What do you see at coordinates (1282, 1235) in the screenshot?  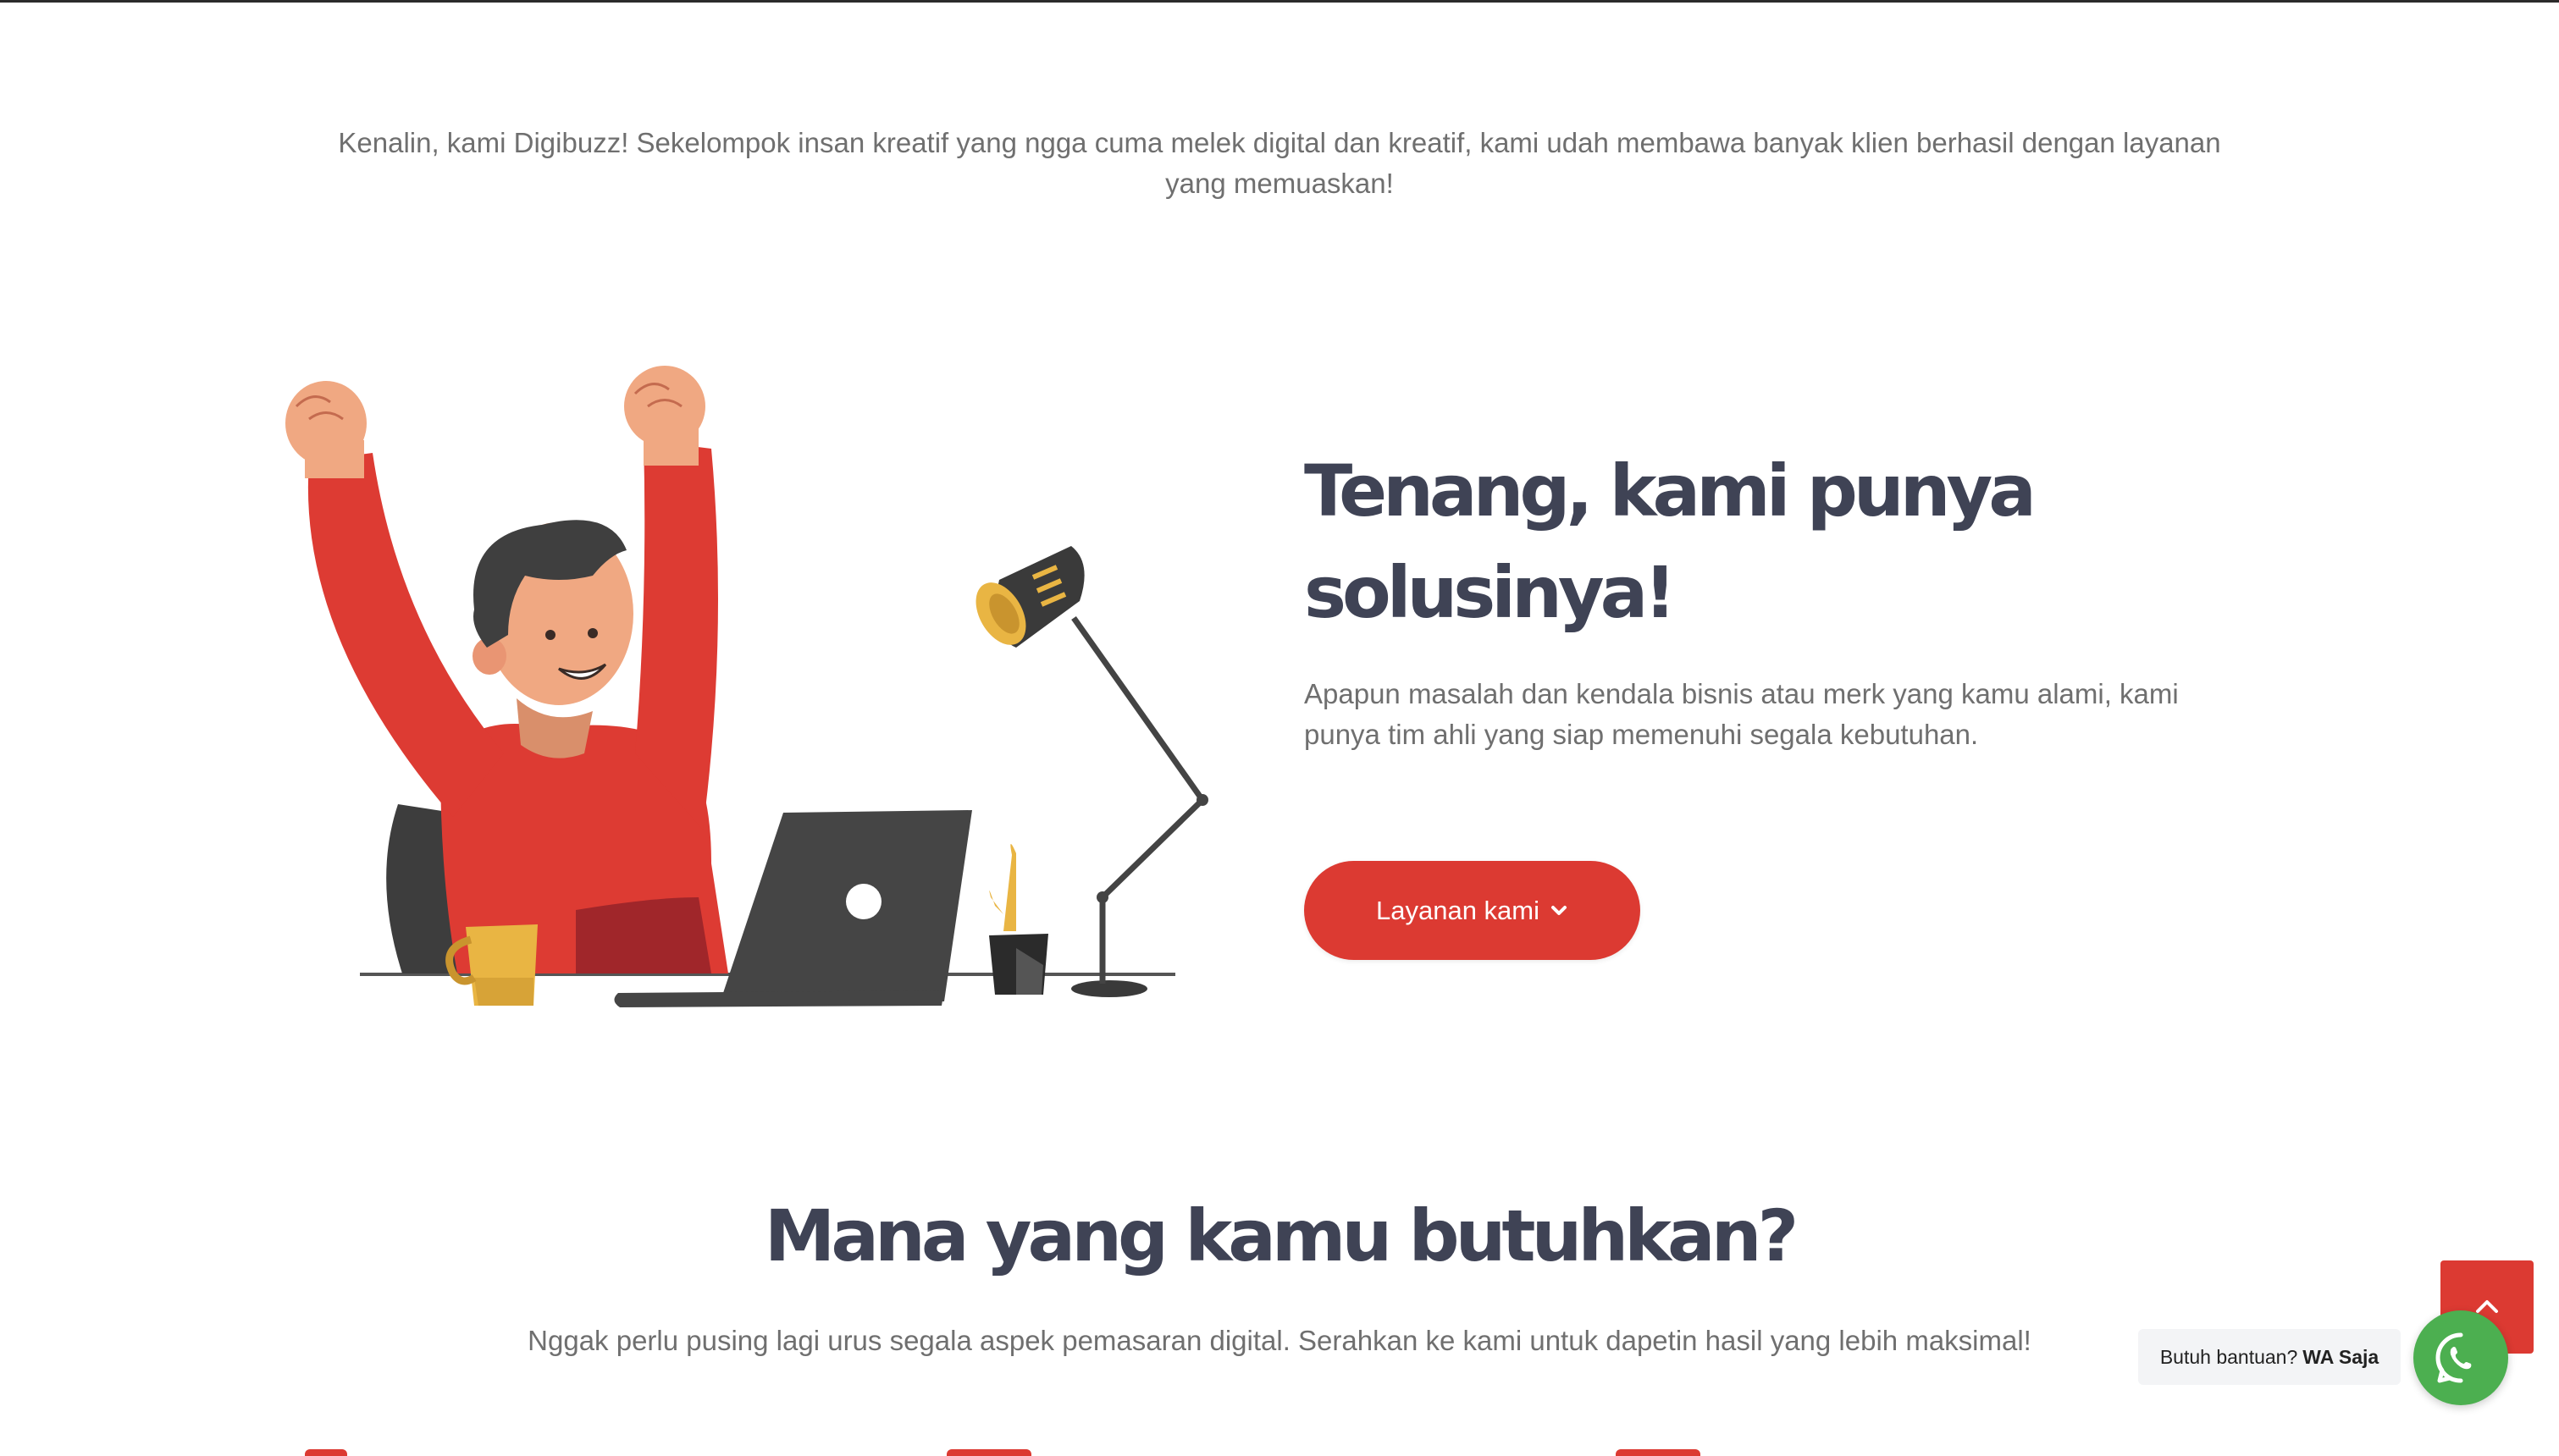 I see `services-section-title: Mana yang kamu butuhkan?` at bounding box center [1282, 1235].